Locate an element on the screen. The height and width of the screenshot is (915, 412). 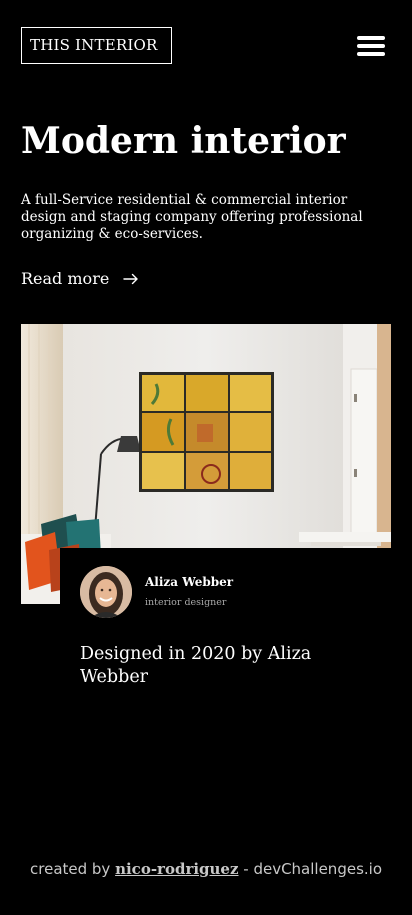
arrow-right-icon is located at coordinates (131, 279).